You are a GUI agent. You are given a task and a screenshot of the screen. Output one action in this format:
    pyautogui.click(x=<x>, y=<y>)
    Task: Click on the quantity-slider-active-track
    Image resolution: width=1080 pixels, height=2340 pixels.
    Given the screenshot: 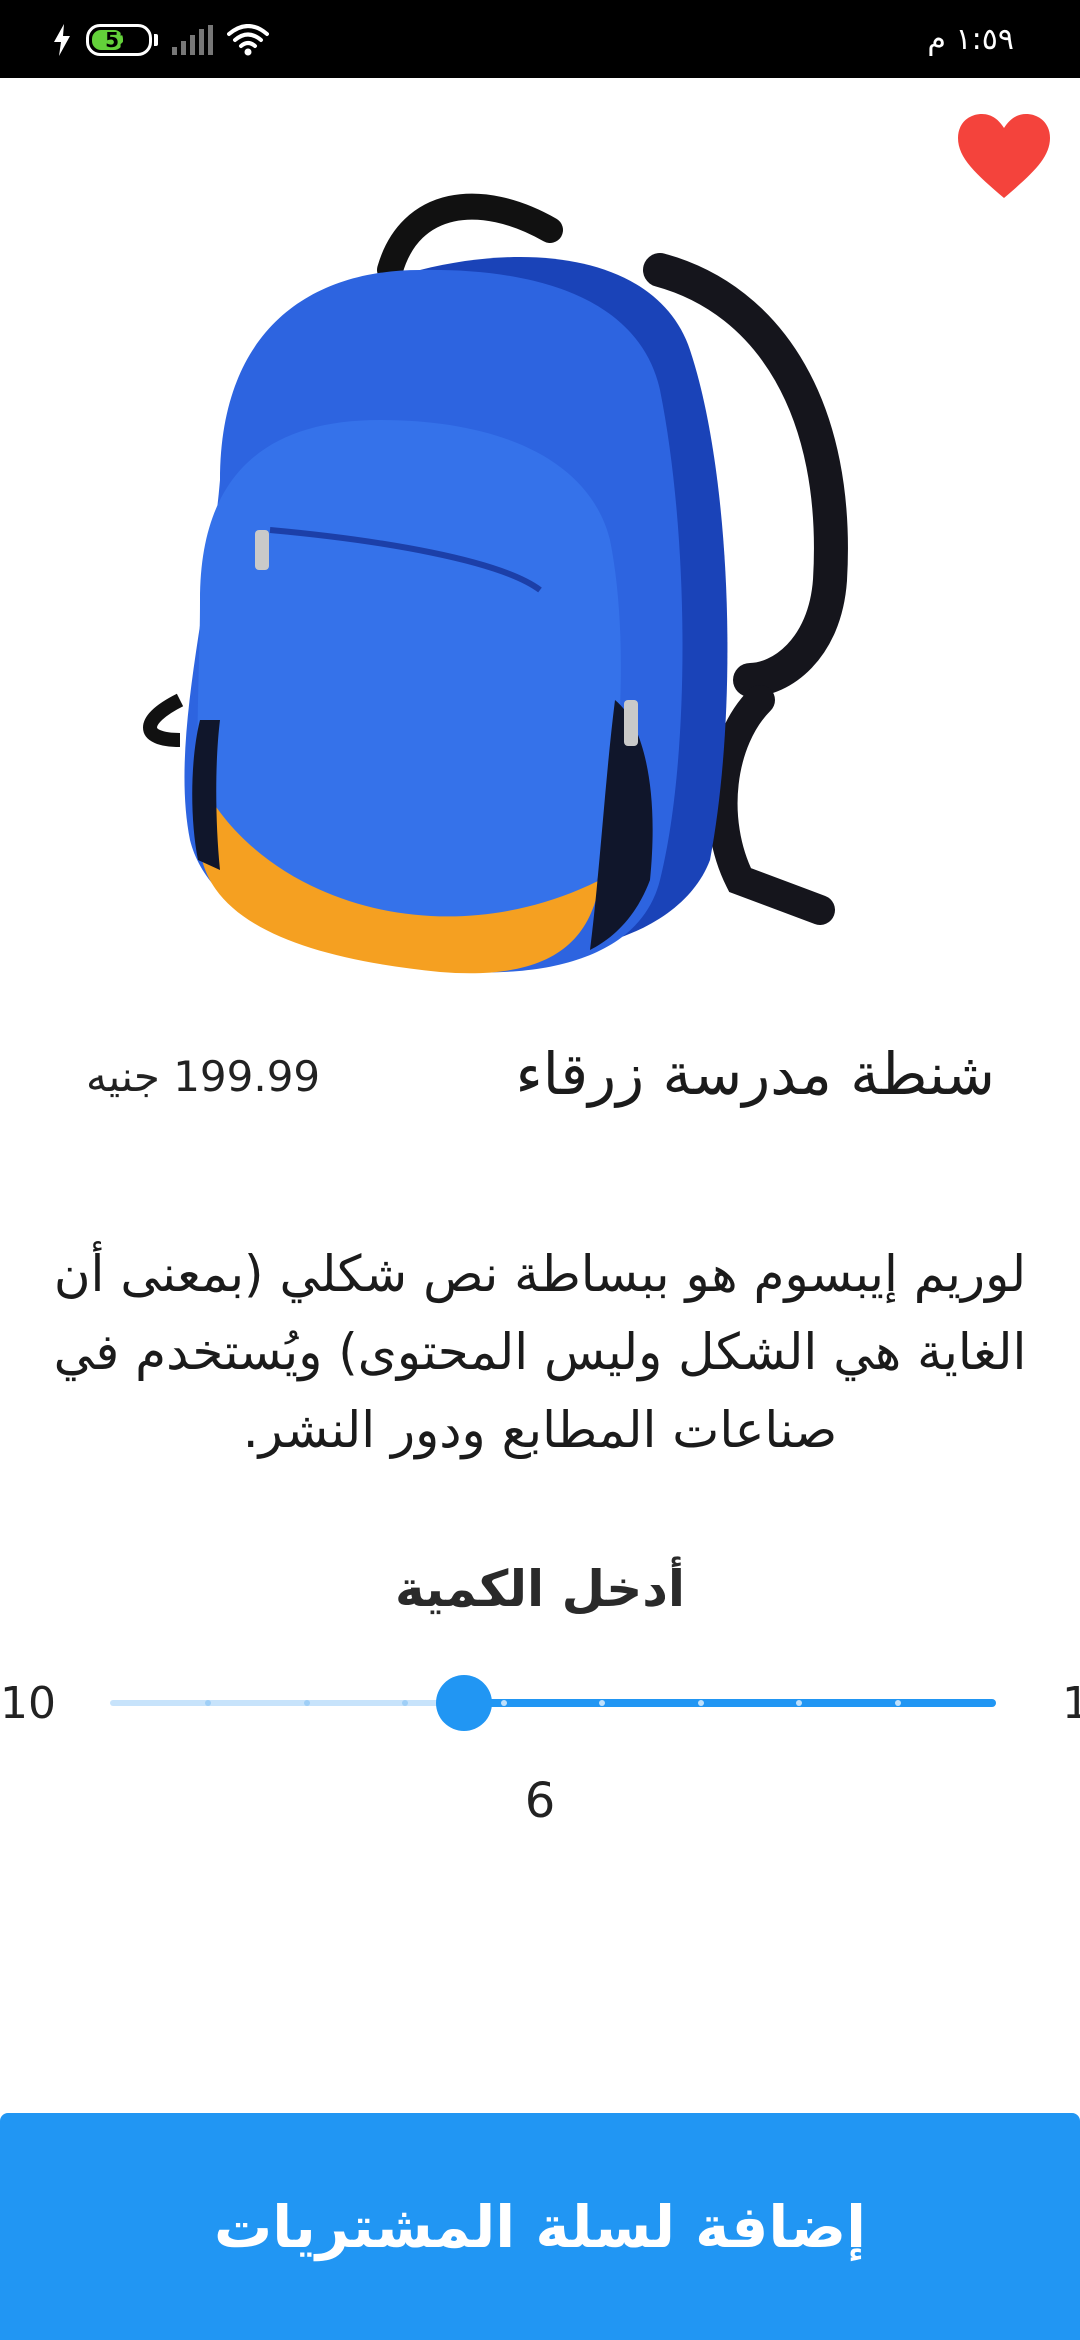 What is the action you would take?
    pyautogui.click(x=730, y=1703)
    